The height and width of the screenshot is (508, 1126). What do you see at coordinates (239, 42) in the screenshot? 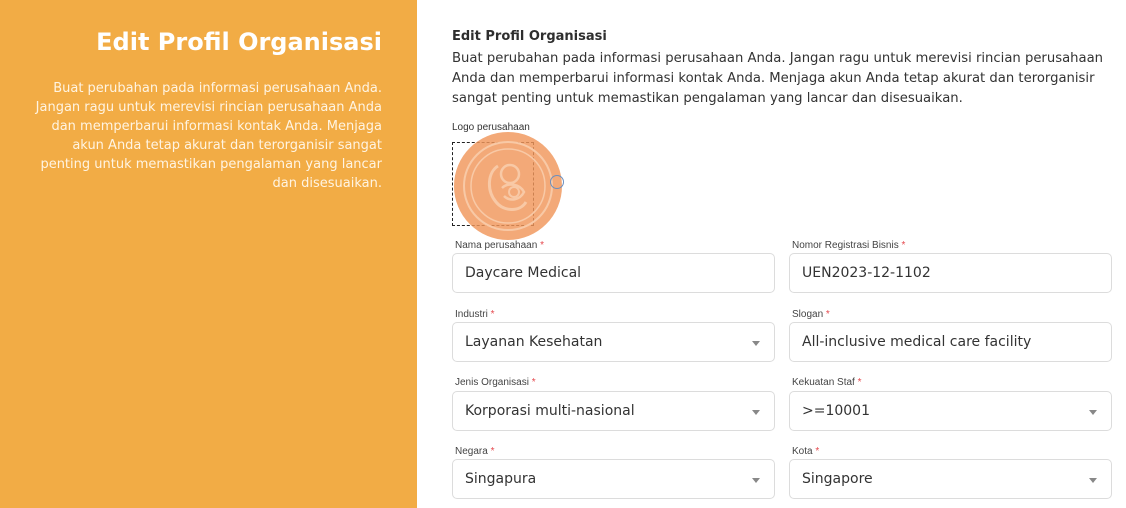
I see `sidebar-title: Edit Profil Organisasi` at bounding box center [239, 42].